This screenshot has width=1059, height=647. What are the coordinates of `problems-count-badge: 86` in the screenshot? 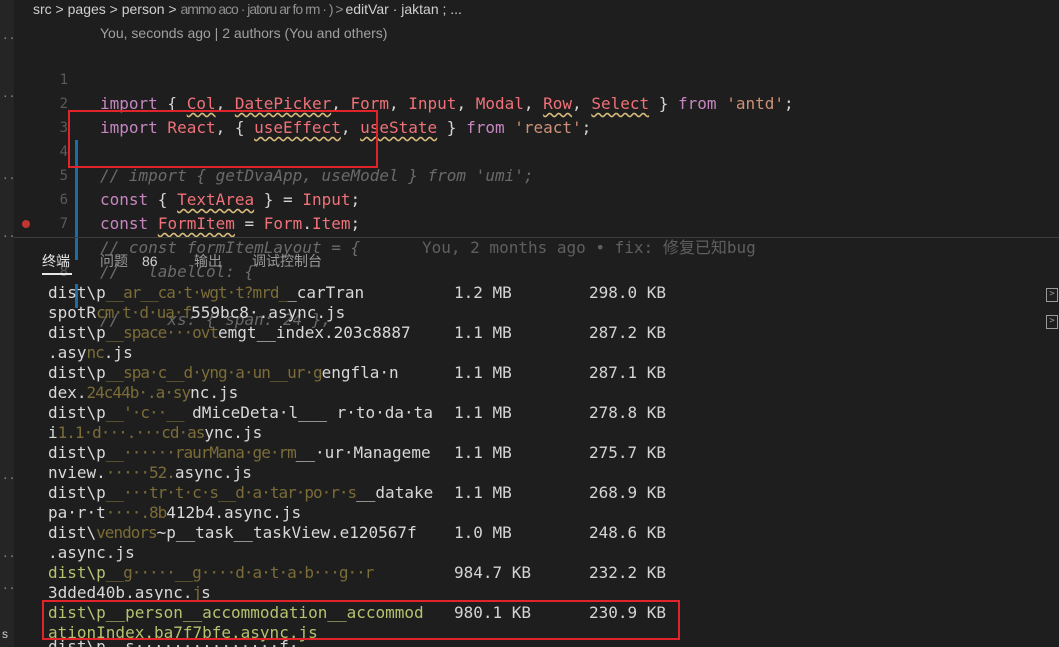 It's located at (150, 261).